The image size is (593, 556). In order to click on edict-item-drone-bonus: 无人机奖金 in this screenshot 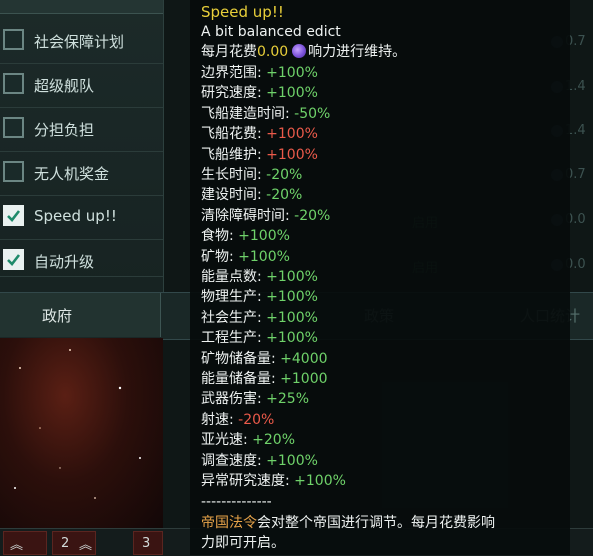, I will do `click(81, 174)`.